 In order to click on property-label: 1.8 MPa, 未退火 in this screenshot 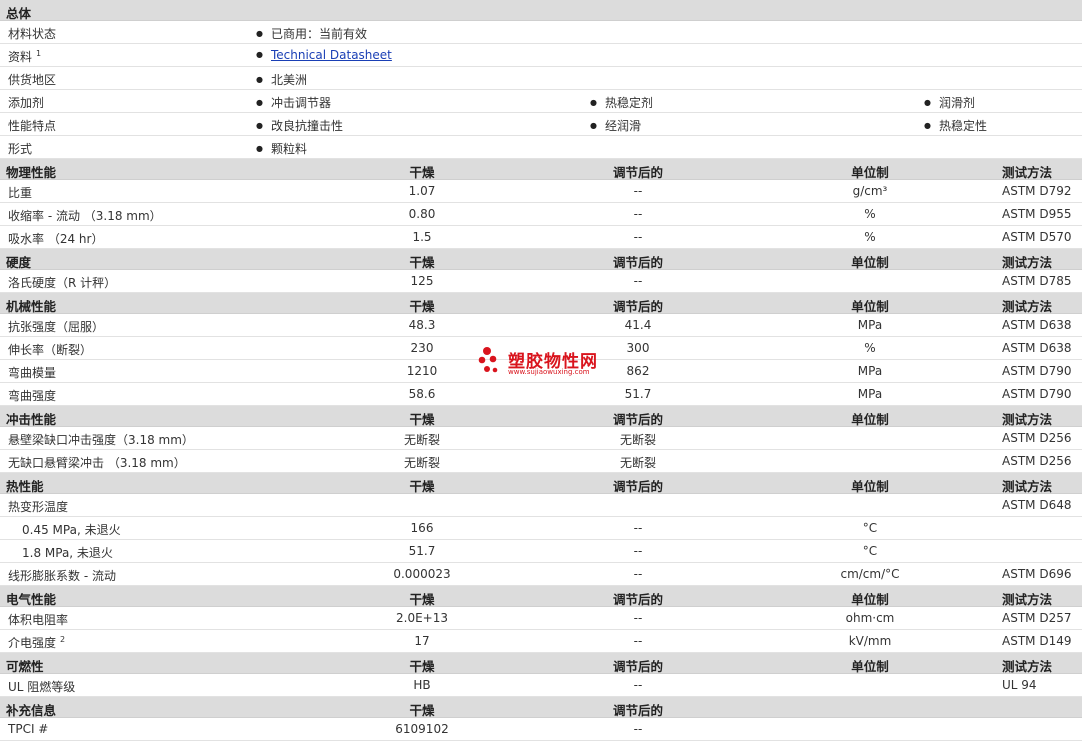, I will do `click(67, 552)`.